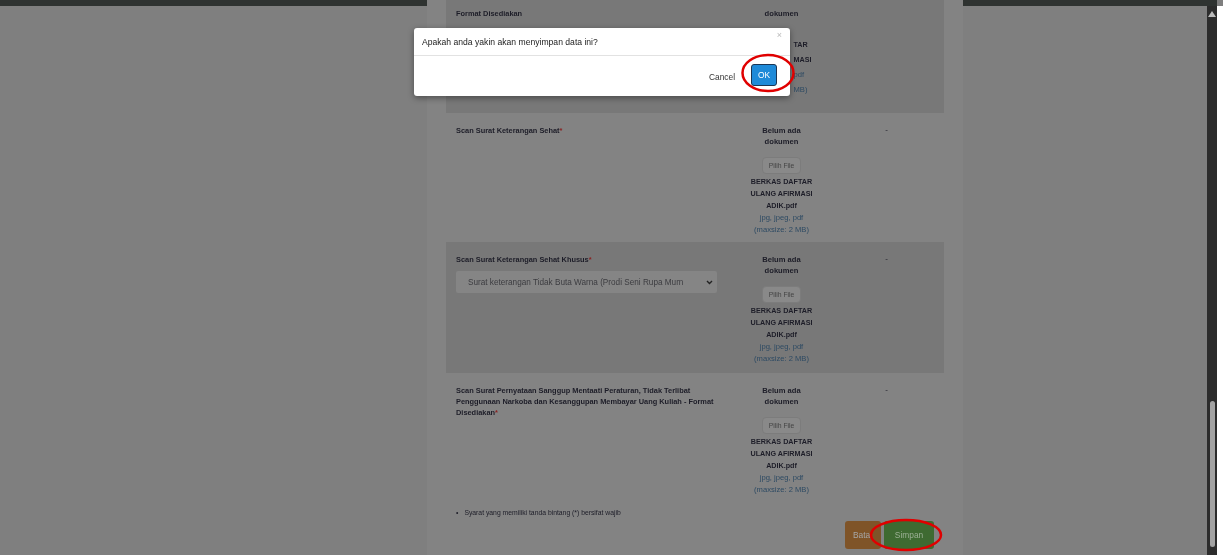 This screenshot has height=555, width=1223. What do you see at coordinates (764, 75) in the screenshot?
I see `ok-button: OK` at bounding box center [764, 75].